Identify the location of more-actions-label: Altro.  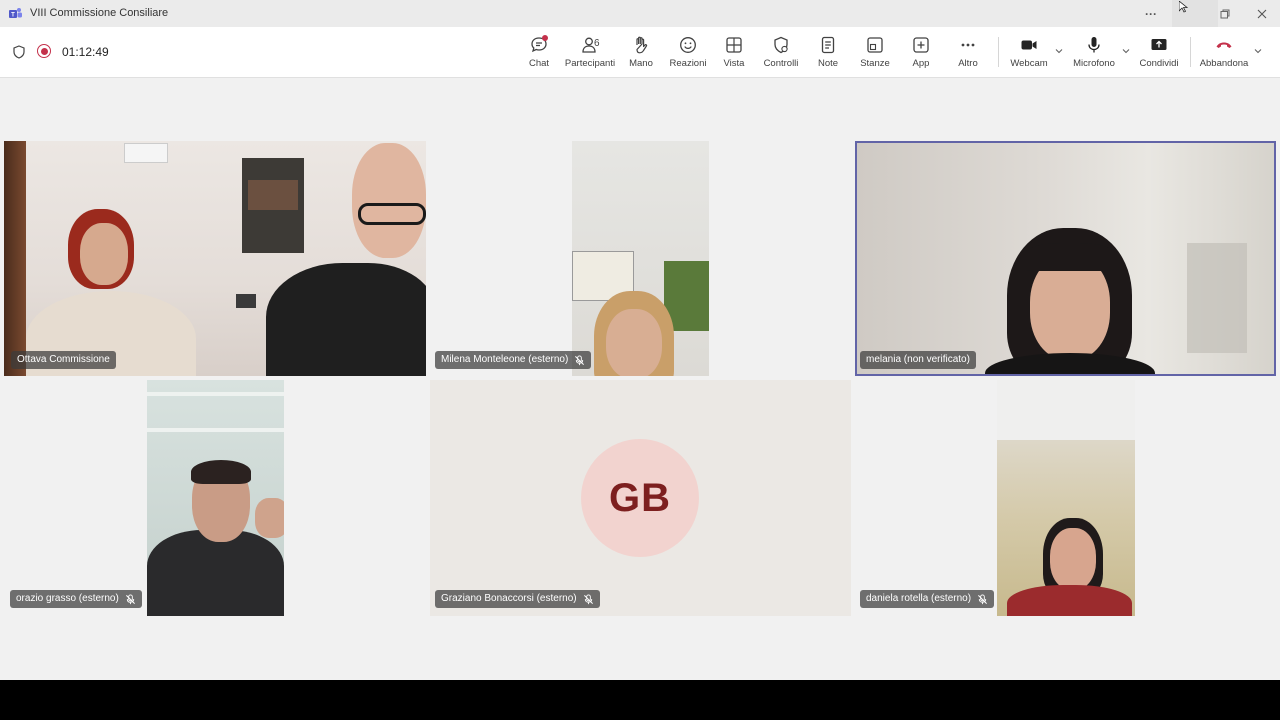
(968, 63).